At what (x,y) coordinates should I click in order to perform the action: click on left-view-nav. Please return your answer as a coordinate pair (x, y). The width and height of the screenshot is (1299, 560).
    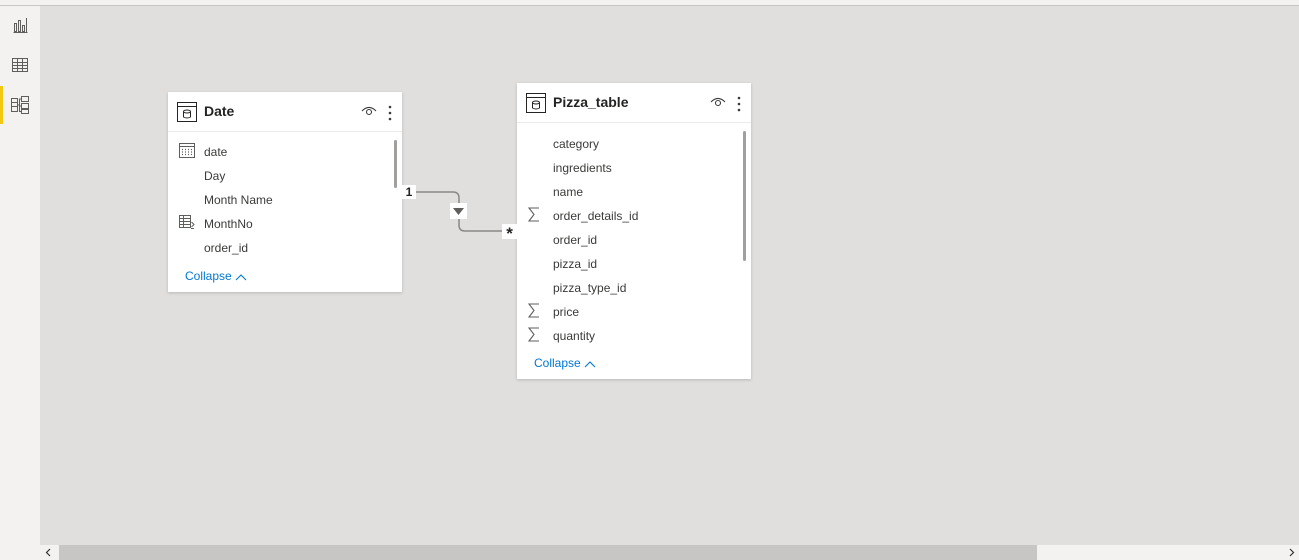
    Looking at the image, I should click on (20, 283).